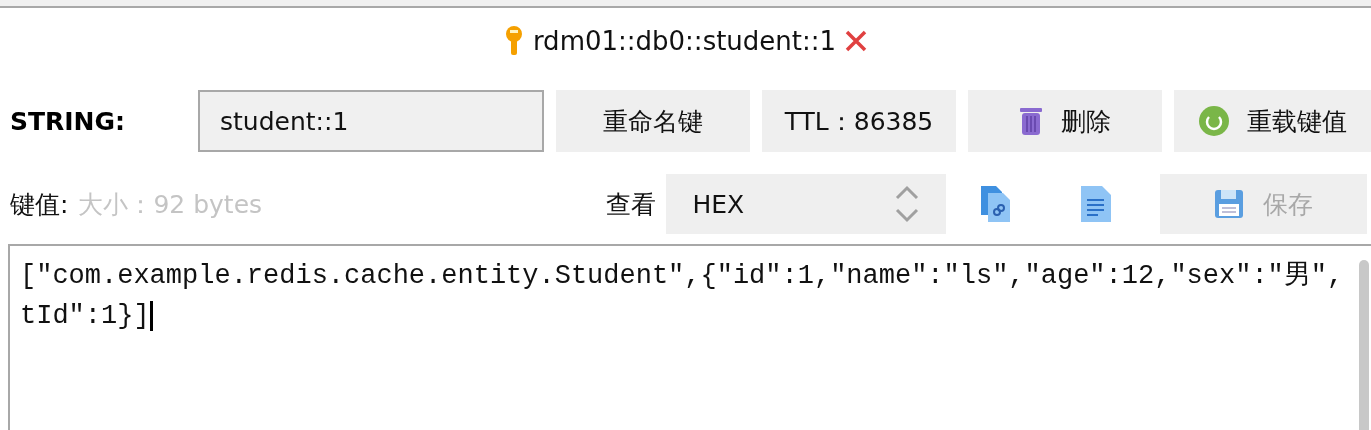  I want to click on key-name-field: student::1, so click(371, 121).